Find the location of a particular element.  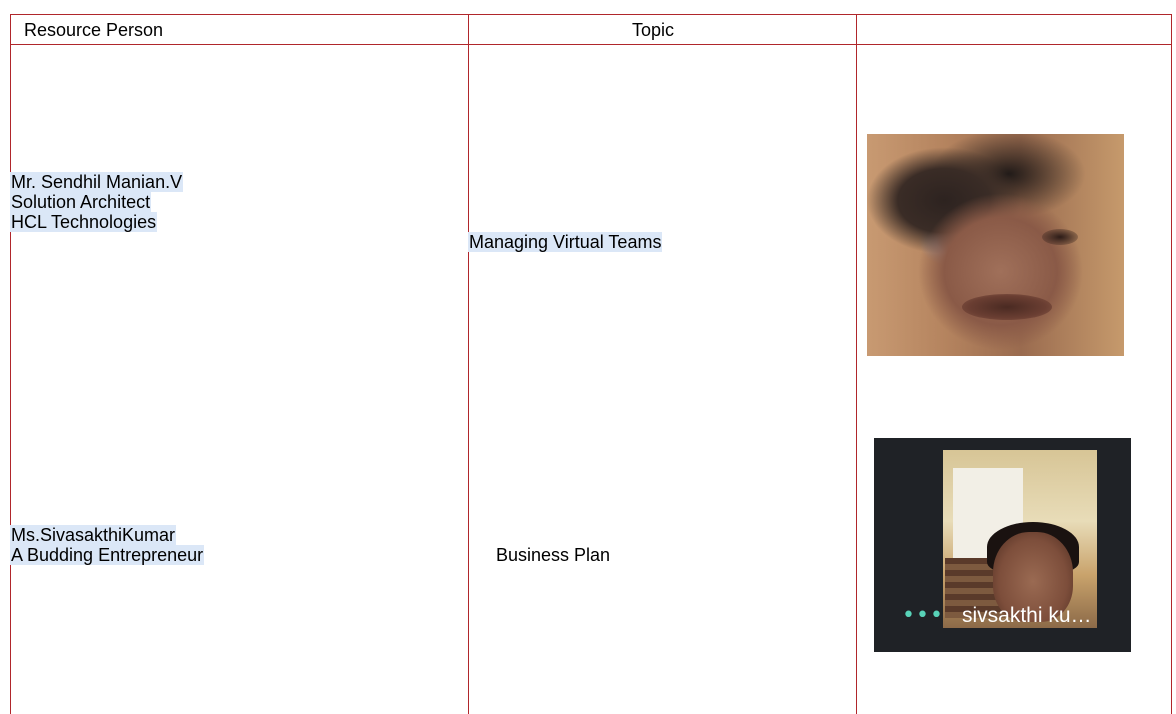

table-border-col2 is located at coordinates (856, 364).